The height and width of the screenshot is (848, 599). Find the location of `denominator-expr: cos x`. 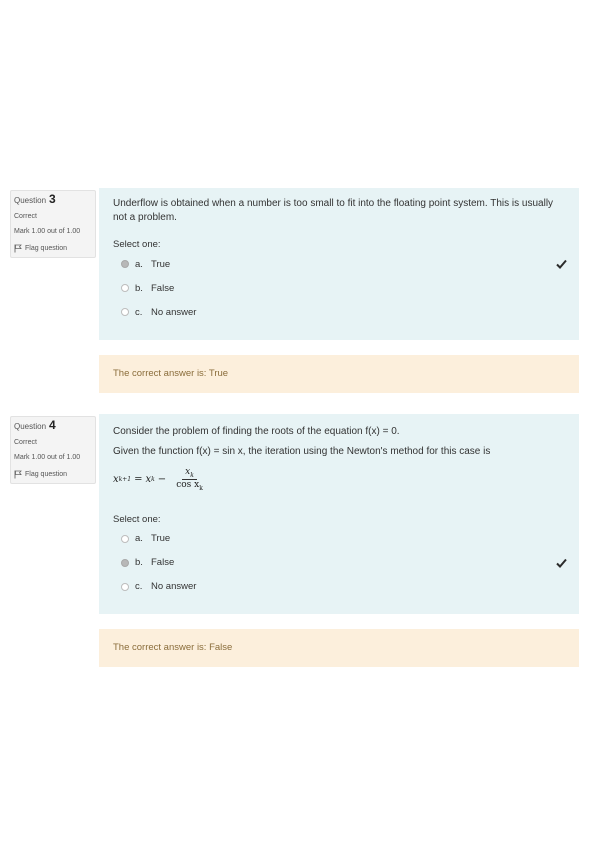

denominator-expr: cos x is located at coordinates (188, 484).